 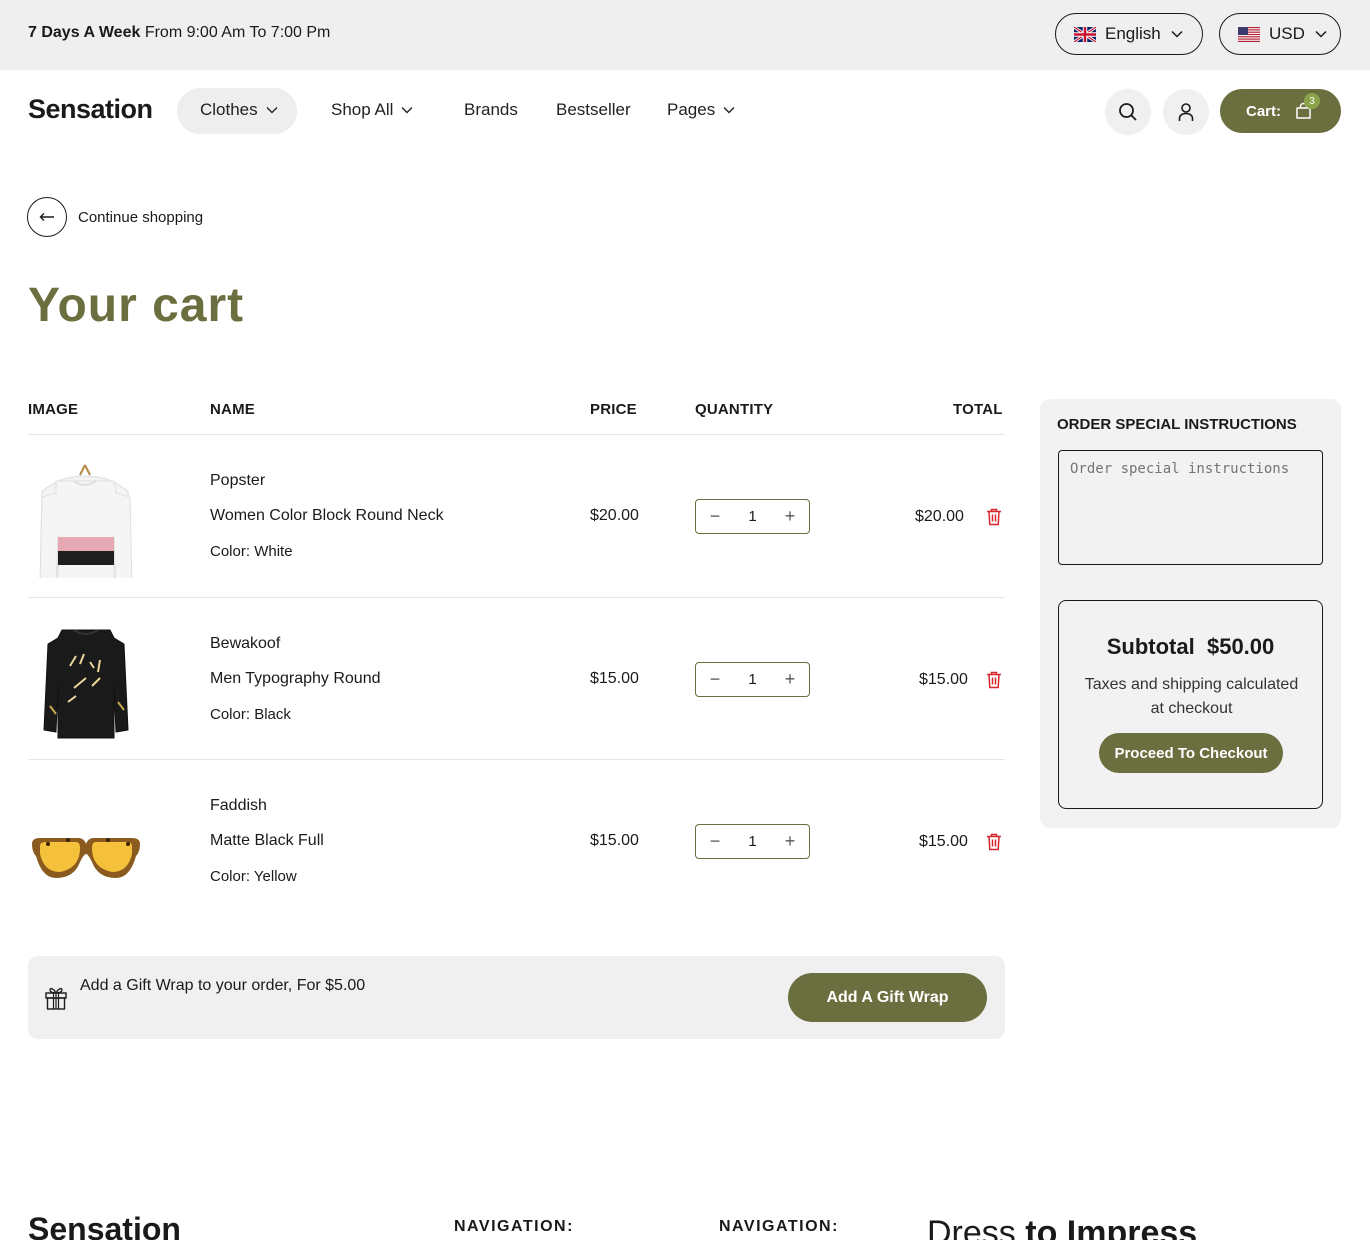 What do you see at coordinates (90, 109) in the screenshot?
I see `site-logo: Sensation` at bounding box center [90, 109].